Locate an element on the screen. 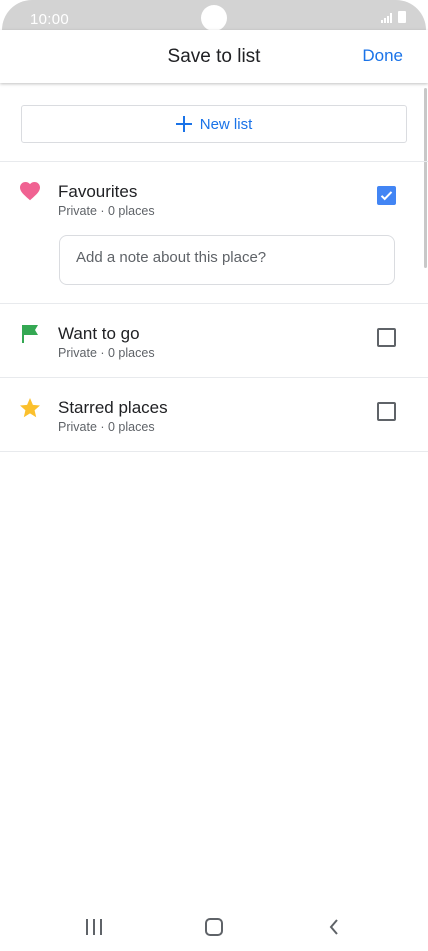 The height and width of the screenshot is (951, 428). checkmark-icon is located at coordinates (386, 196).